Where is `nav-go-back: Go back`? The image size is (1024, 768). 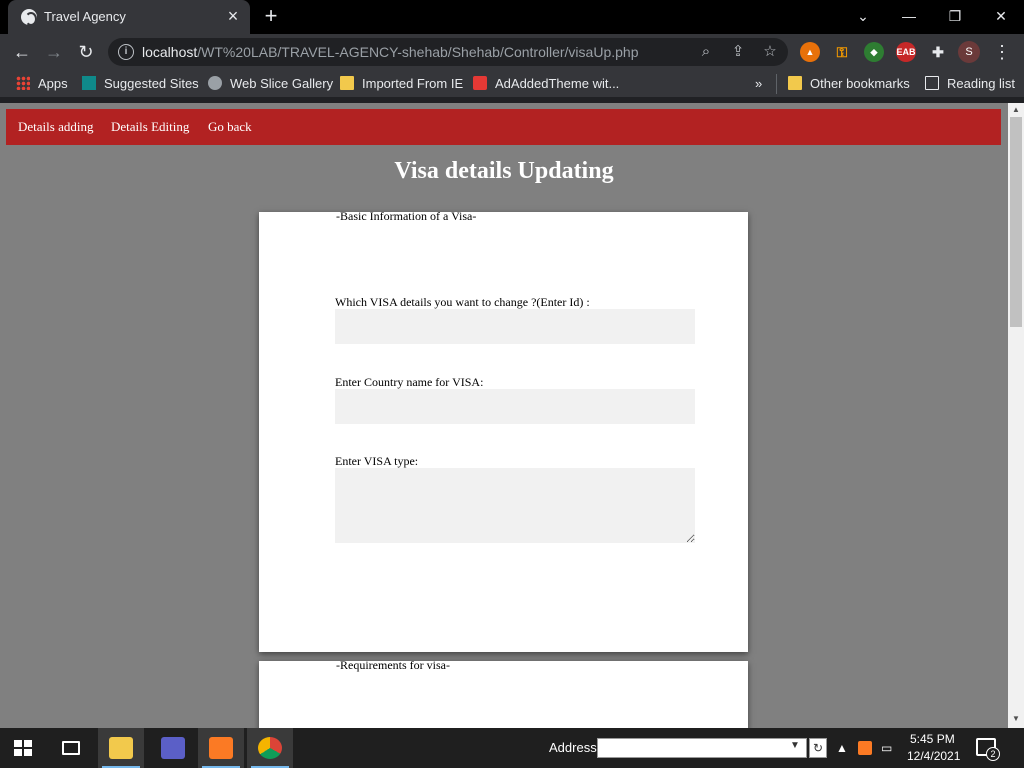
nav-go-back: Go back is located at coordinates (230, 127).